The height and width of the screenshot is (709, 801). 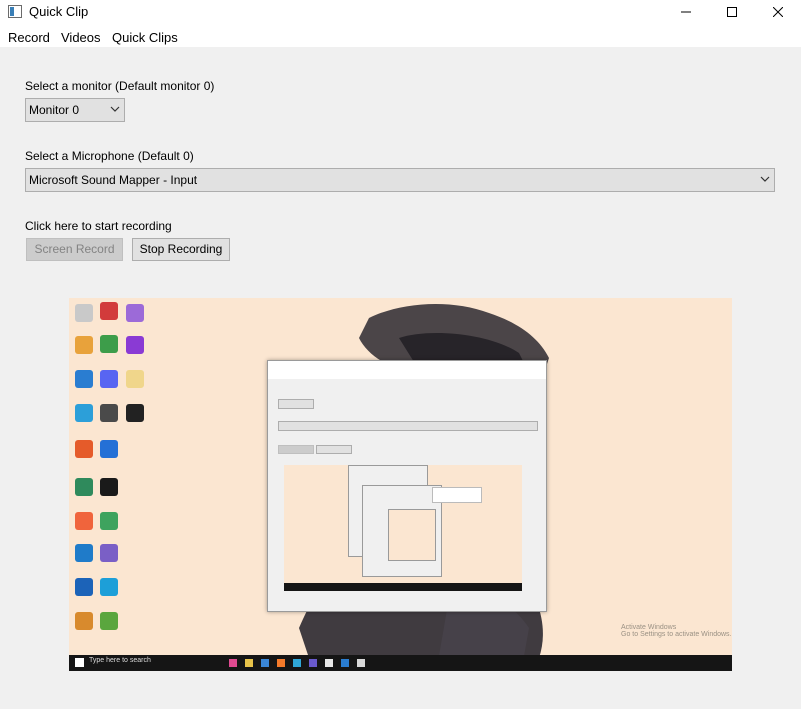 I want to click on minimize-button, so click(x=686, y=12).